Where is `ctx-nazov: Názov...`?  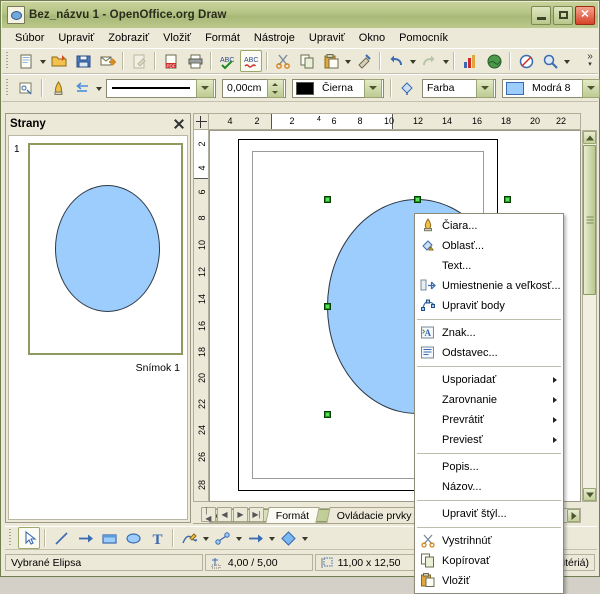
ctx-nazov: Názov... is located at coordinates (489, 487).